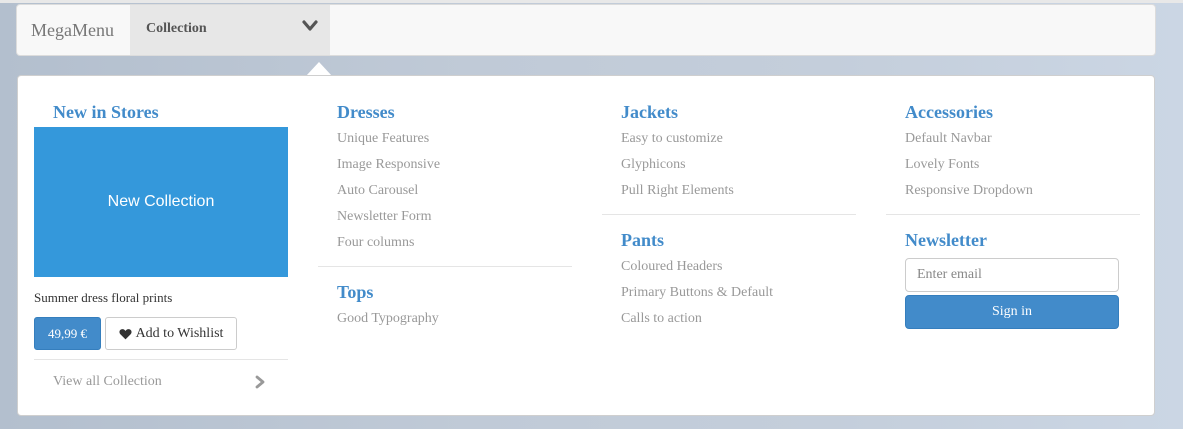  I want to click on accessories-link: Default Navbar, so click(948, 139).